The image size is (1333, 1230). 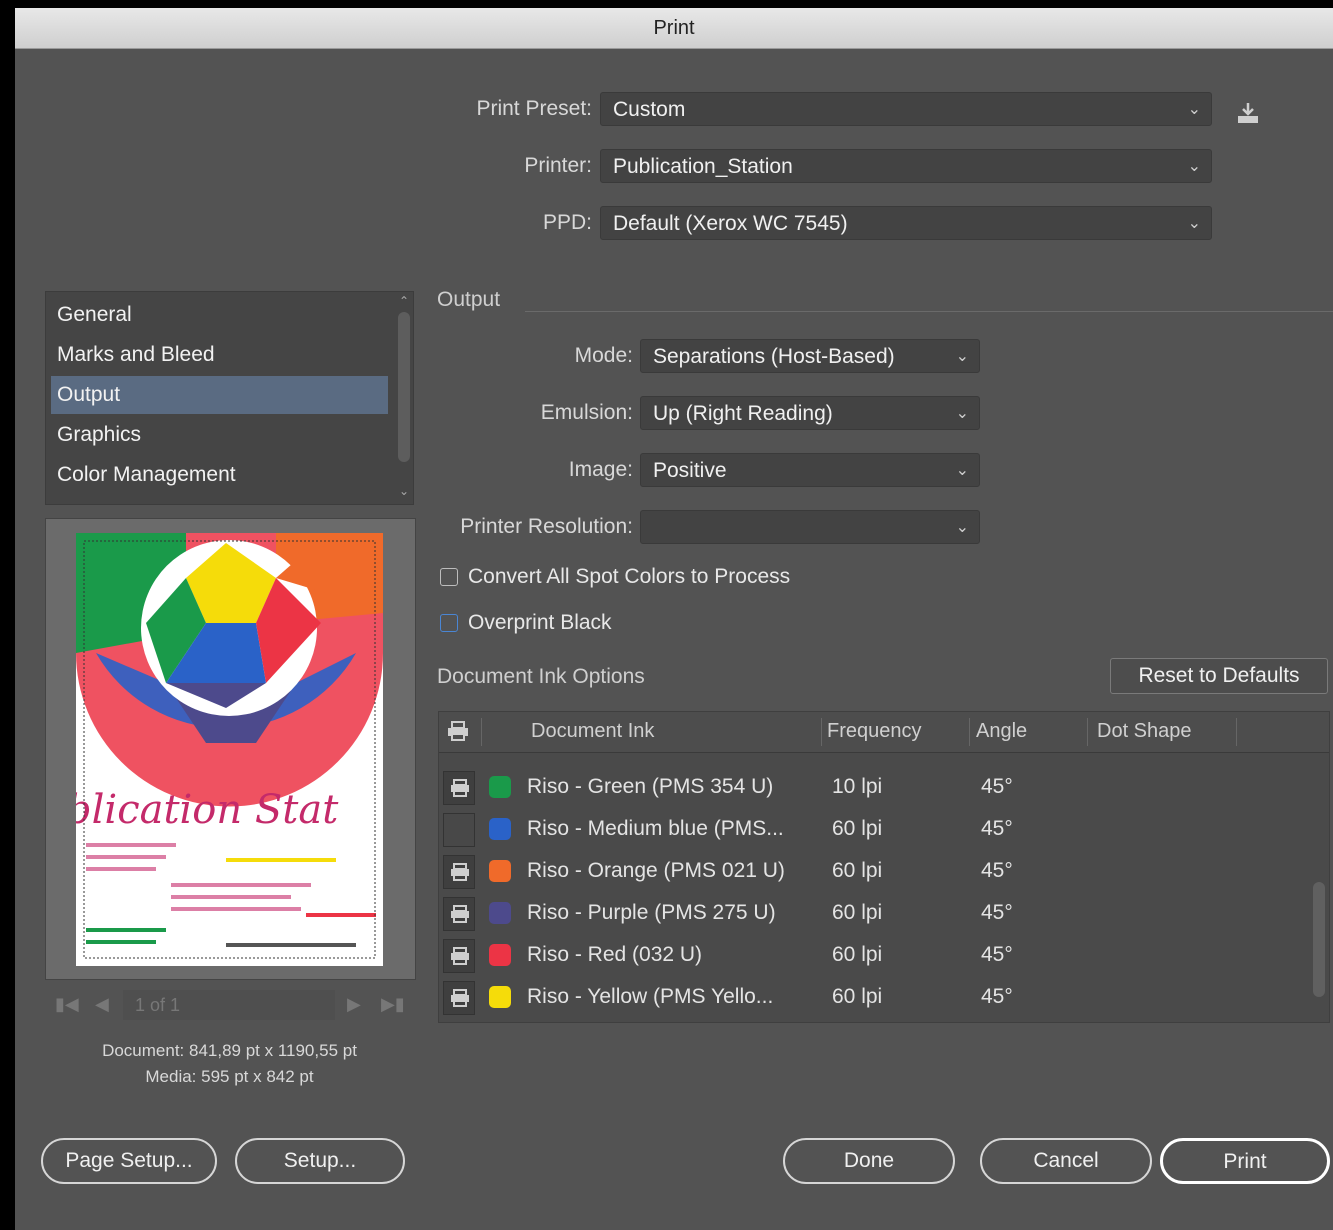 I want to click on ink-name: Riso - Red (032 U), so click(x=615, y=954).